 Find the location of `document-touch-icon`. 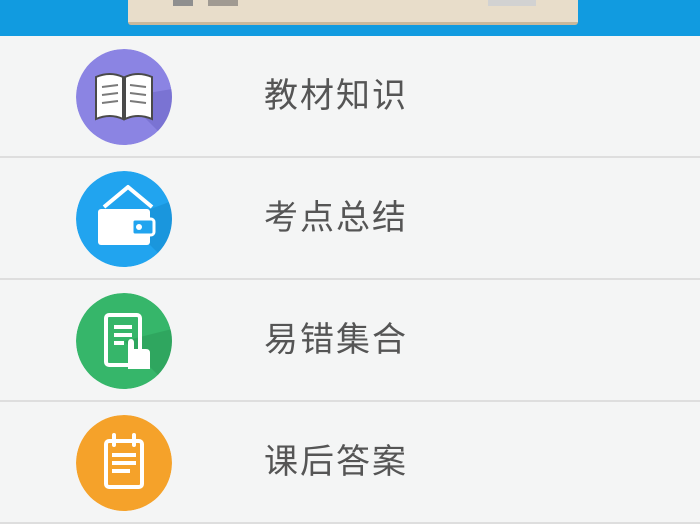

document-touch-icon is located at coordinates (124, 341).